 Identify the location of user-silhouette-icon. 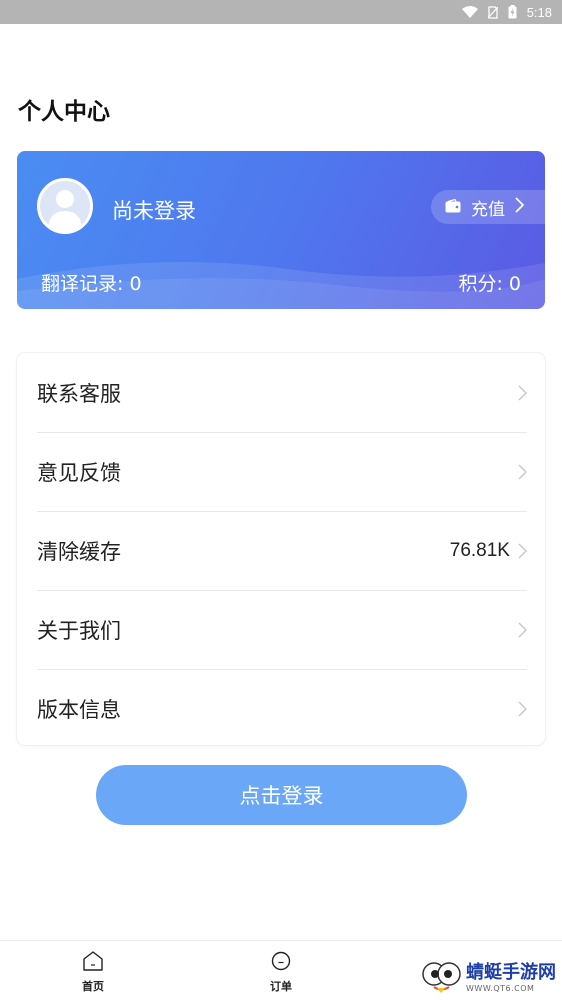
(65, 210).